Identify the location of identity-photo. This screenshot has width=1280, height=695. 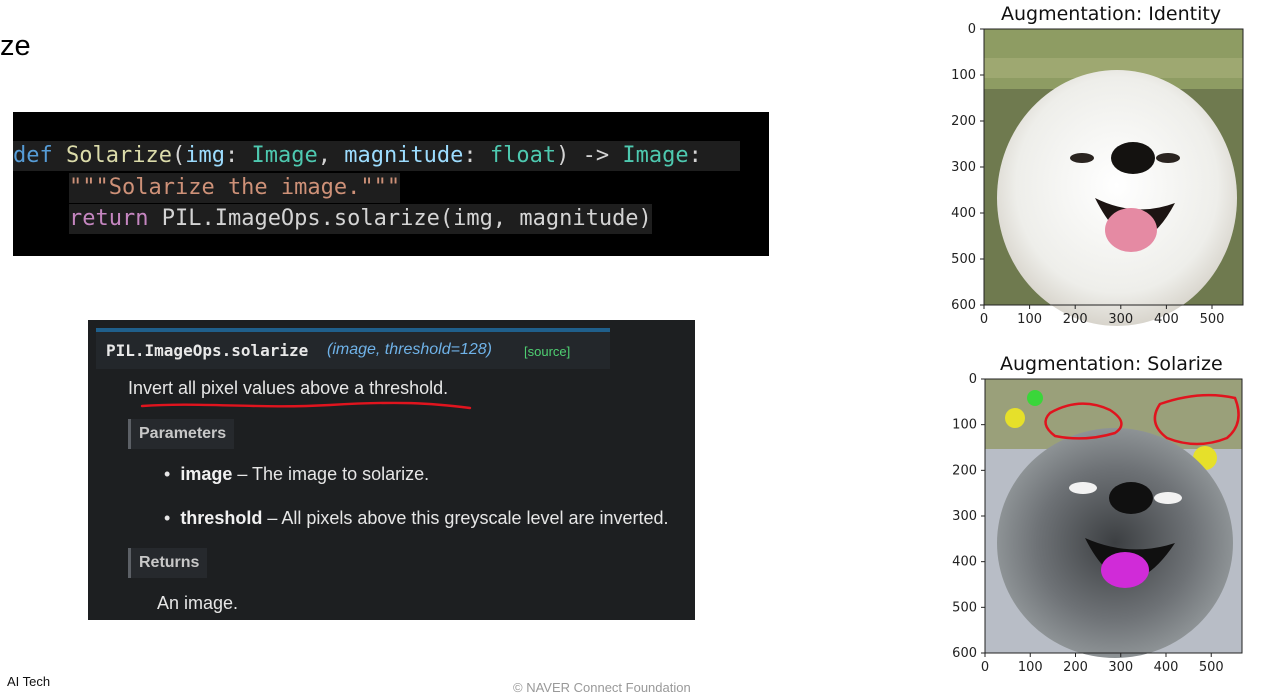
(1113, 177).